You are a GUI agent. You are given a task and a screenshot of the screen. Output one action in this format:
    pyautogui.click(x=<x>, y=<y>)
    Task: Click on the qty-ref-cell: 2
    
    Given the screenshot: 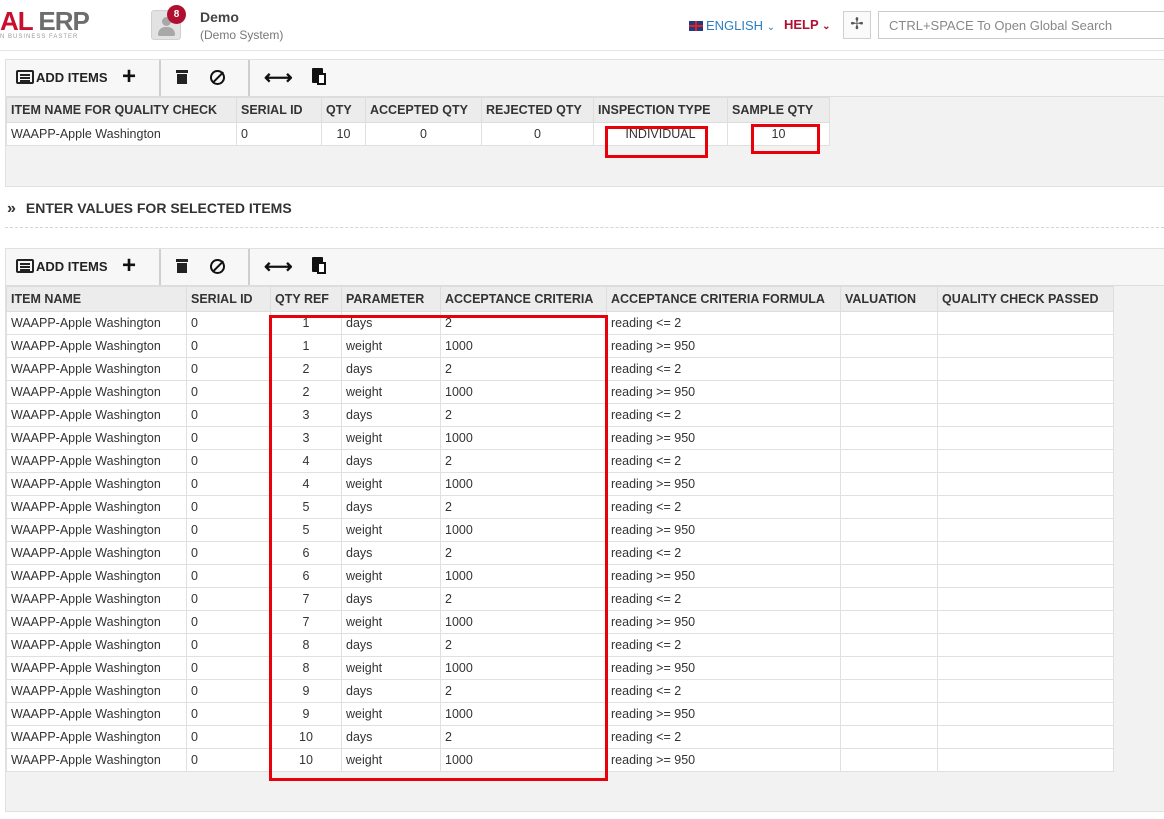 What is the action you would take?
    pyautogui.click(x=306, y=369)
    